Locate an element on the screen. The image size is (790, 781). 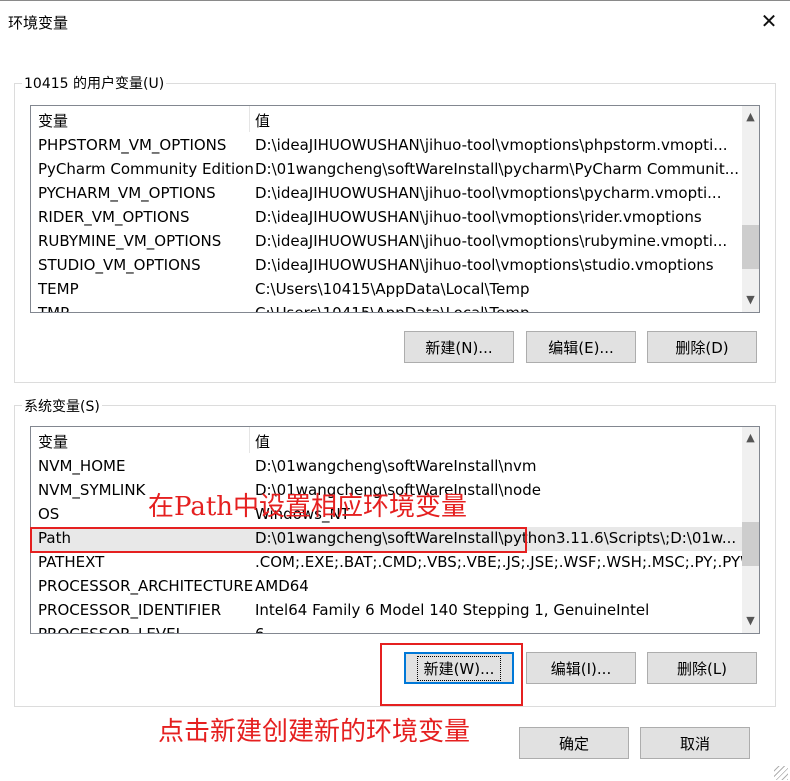
new-button-highlight-box is located at coordinates (451, 674).